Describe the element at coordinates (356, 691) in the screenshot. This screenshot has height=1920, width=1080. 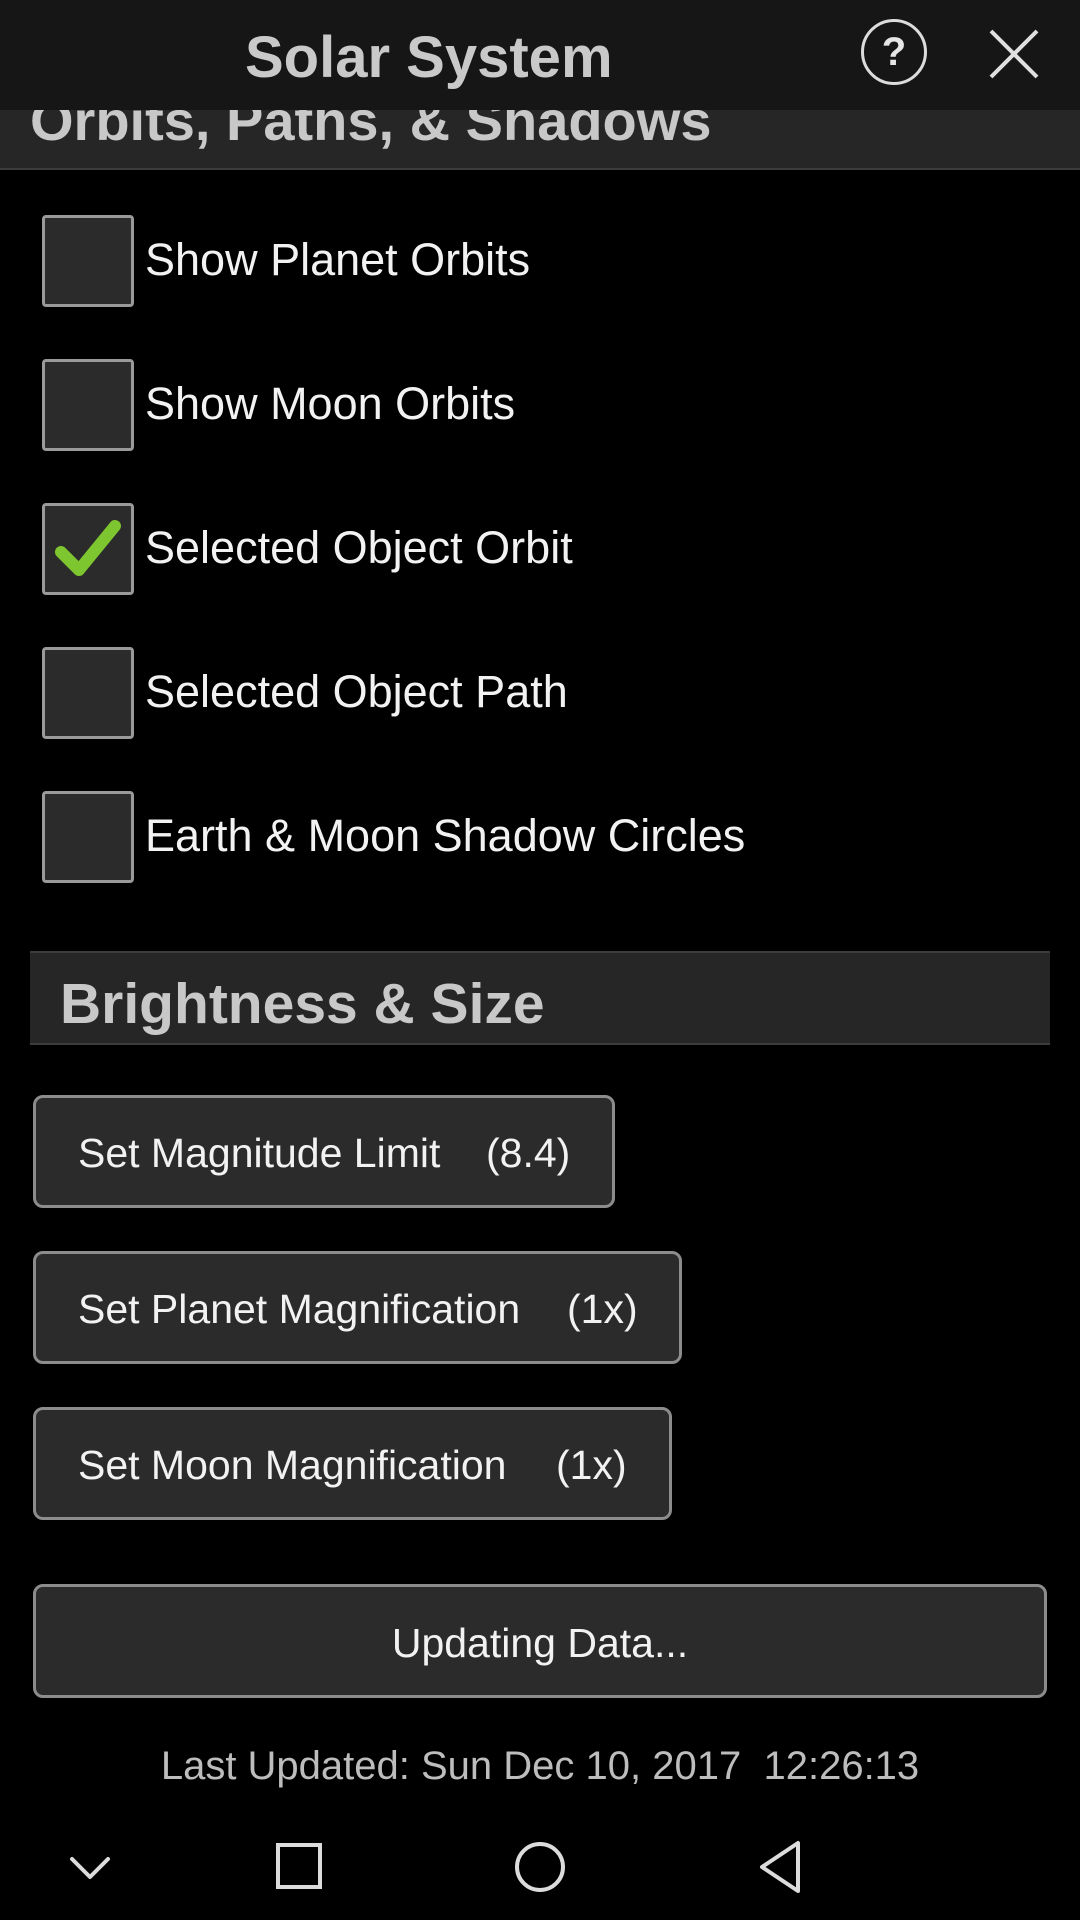
I see `checkbox-label: Selected Object Path` at that location.